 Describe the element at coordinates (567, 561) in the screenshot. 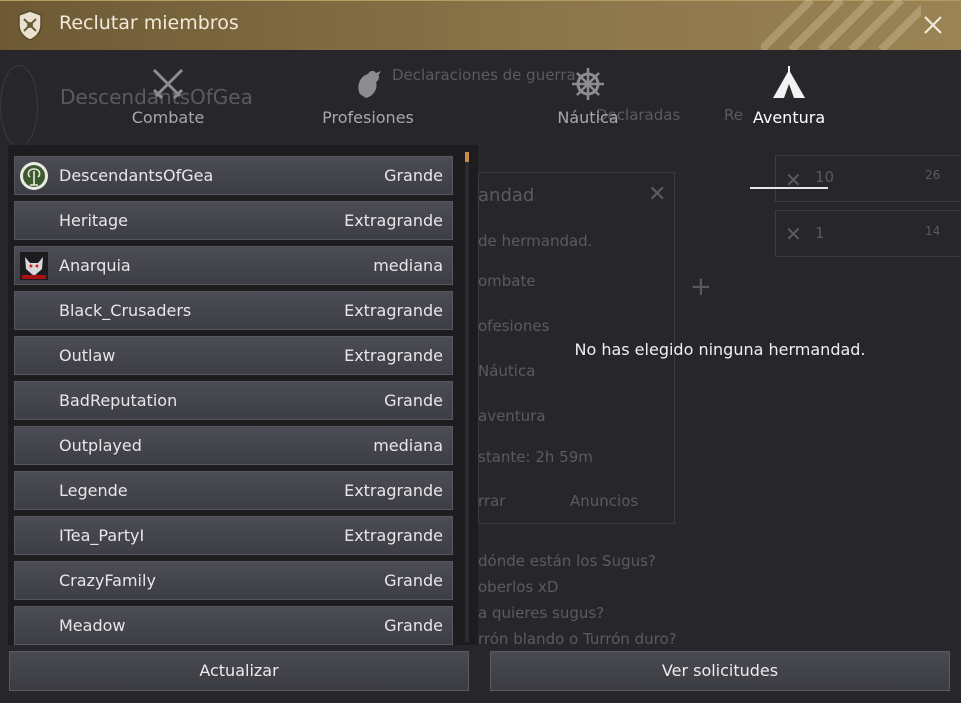

I see `bg-chat-1: dónde están los Sugus?` at that location.